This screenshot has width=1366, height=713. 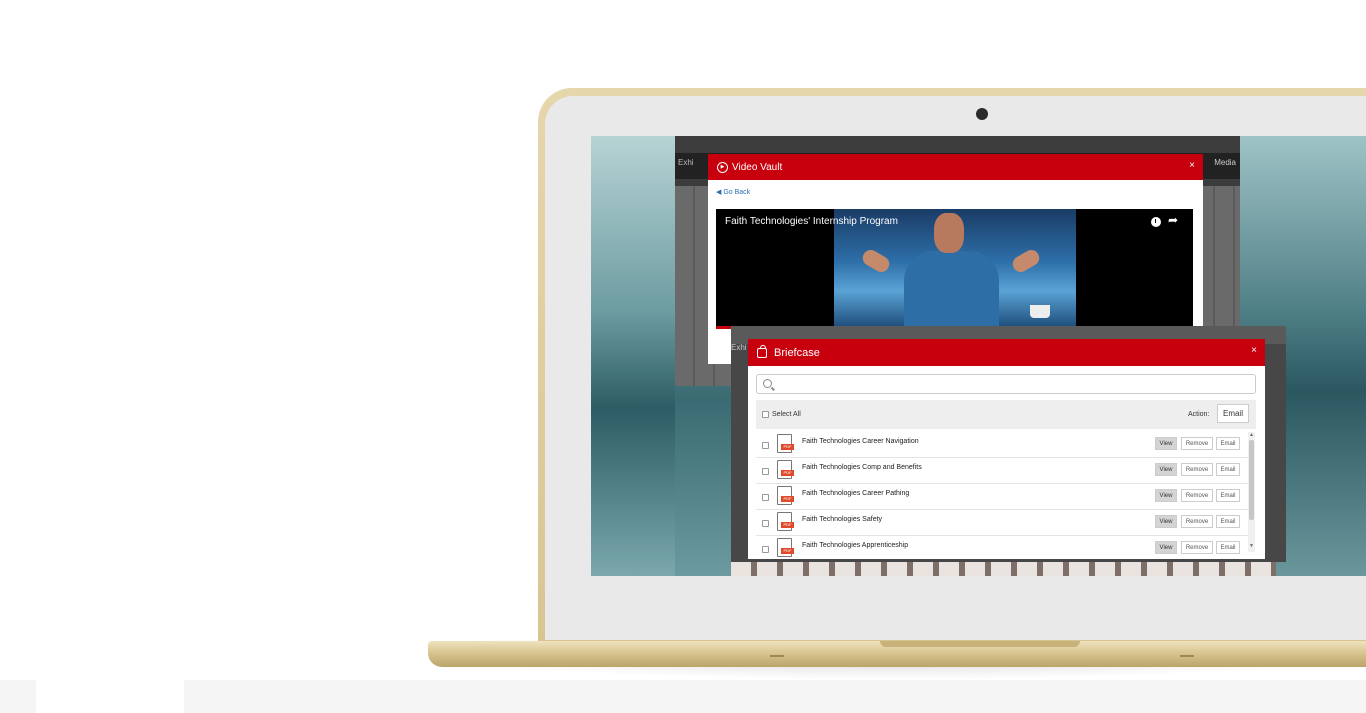 What do you see at coordinates (982, 114) in the screenshot?
I see `camera-icon` at bounding box center [982, 114].